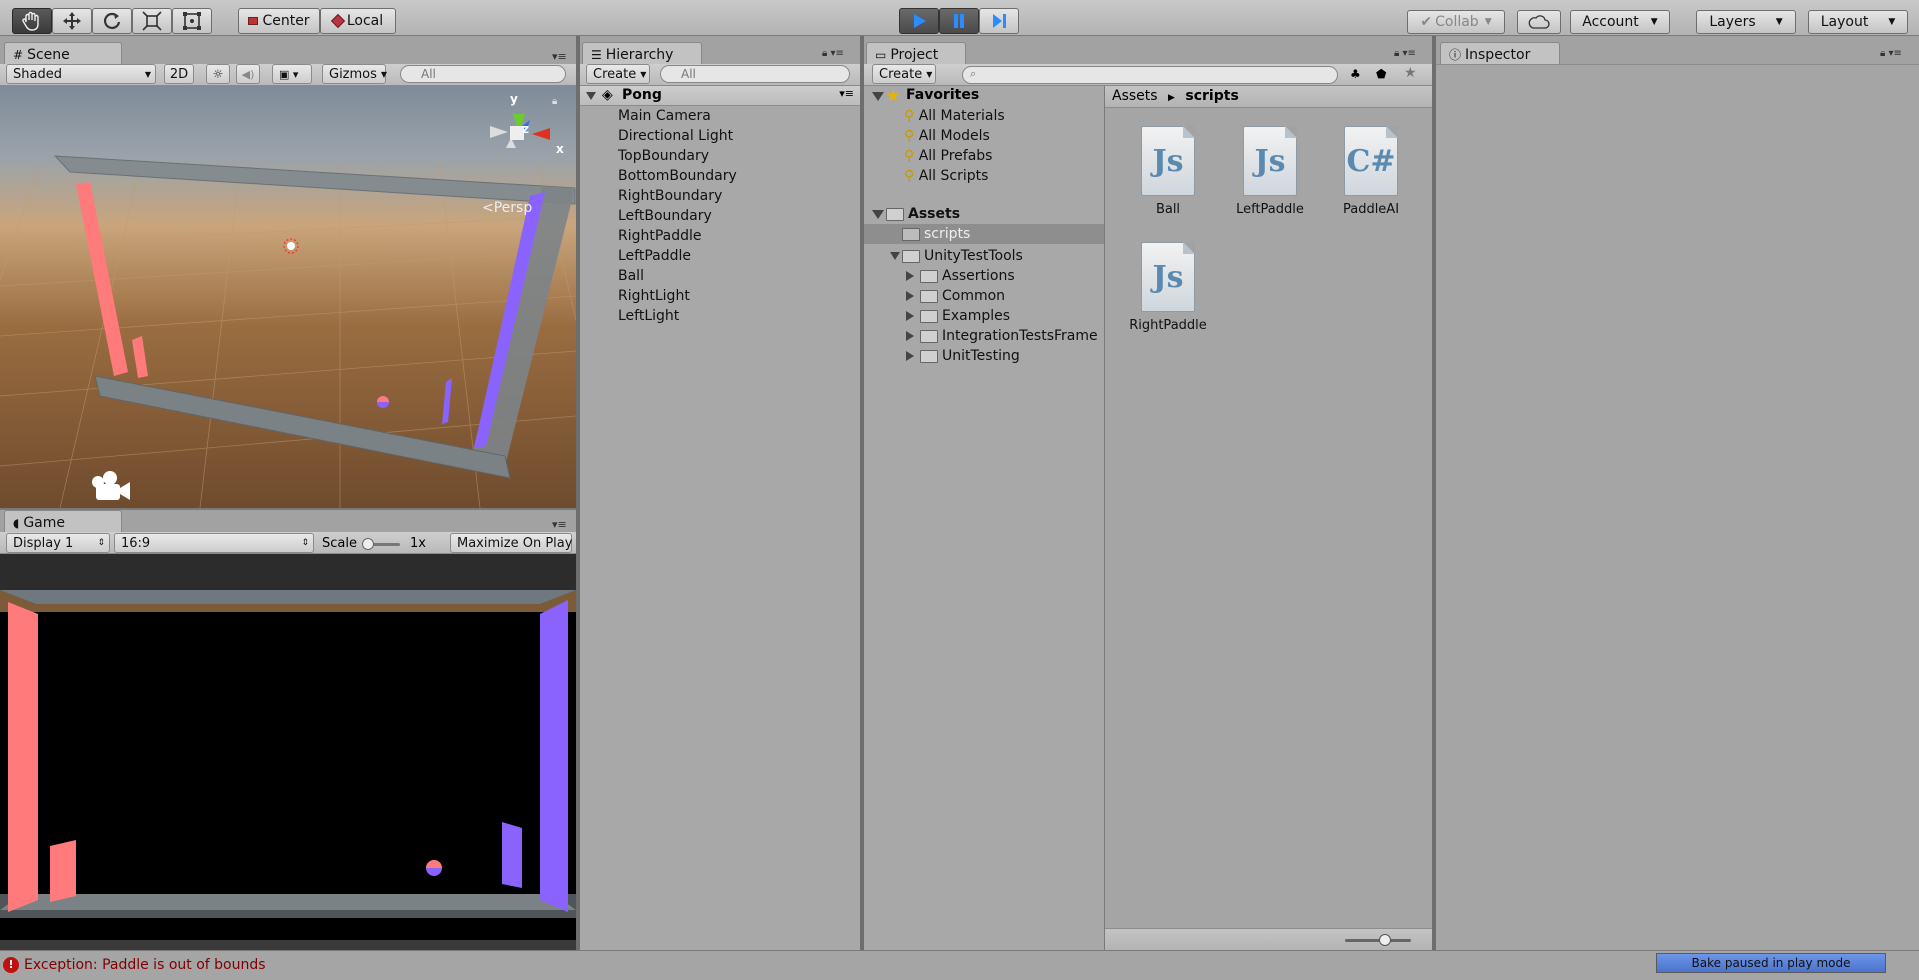 This screenshot has width=1919, height=980. Describe the element at coordinates (1456, 22) in the screenshot. I see `collab-dropdown: ✔ Collab ▼` at that location.